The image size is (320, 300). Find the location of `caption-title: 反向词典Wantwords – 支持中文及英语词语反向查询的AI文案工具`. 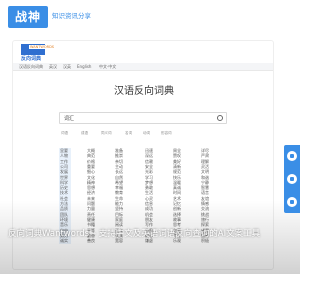

caption-title: 反向词典Wantwords – 支持中文及英语词语反向查询的AI文案工具 is located at coordinates (134, 233).